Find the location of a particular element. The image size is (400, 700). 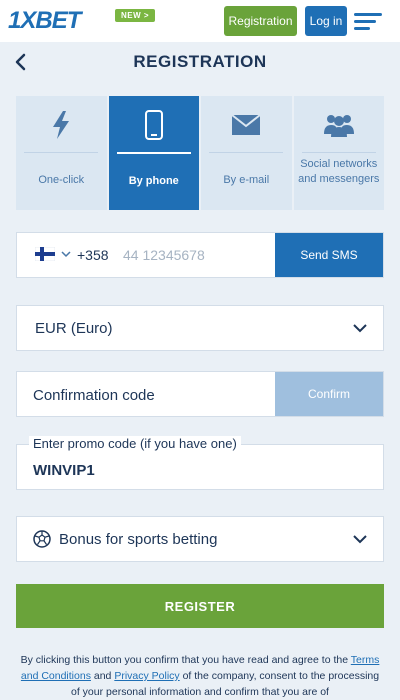

bonus-select: Bonus for sports betting is located at coordinates (200, 539).